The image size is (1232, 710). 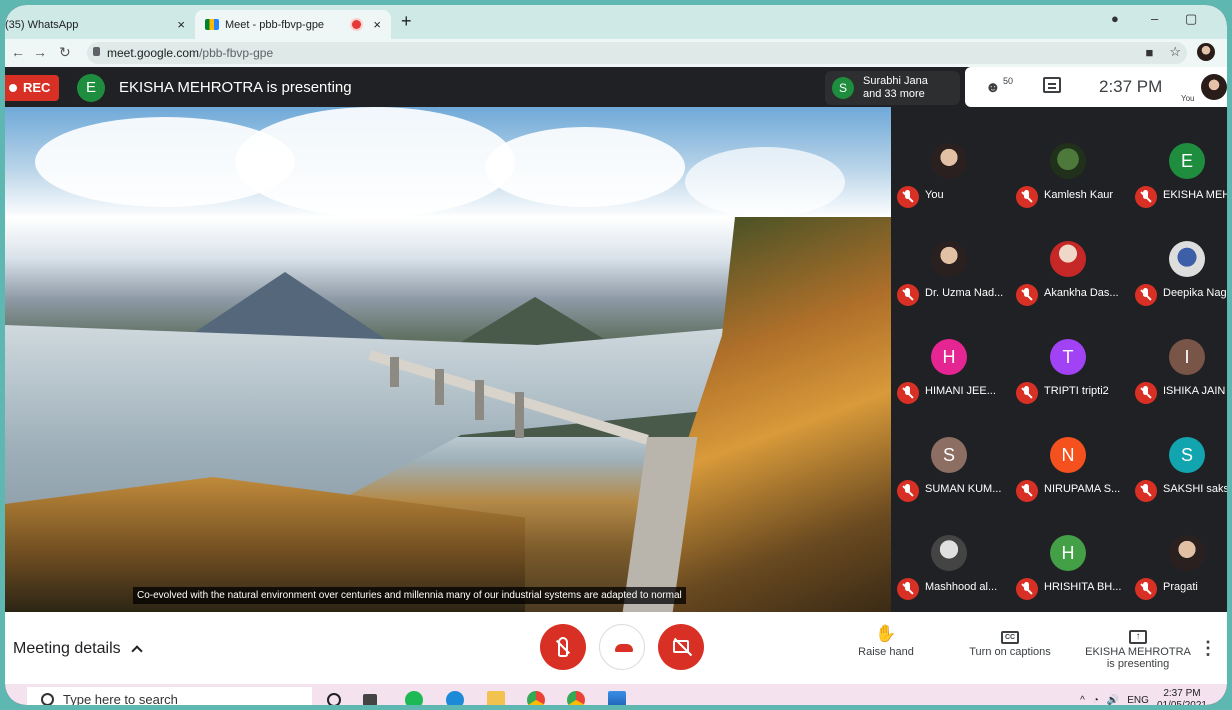 What do you see at coordinates (1206, 52) in the screenshot?
I see `profile-avatar` at bounding box center [1206, 52].